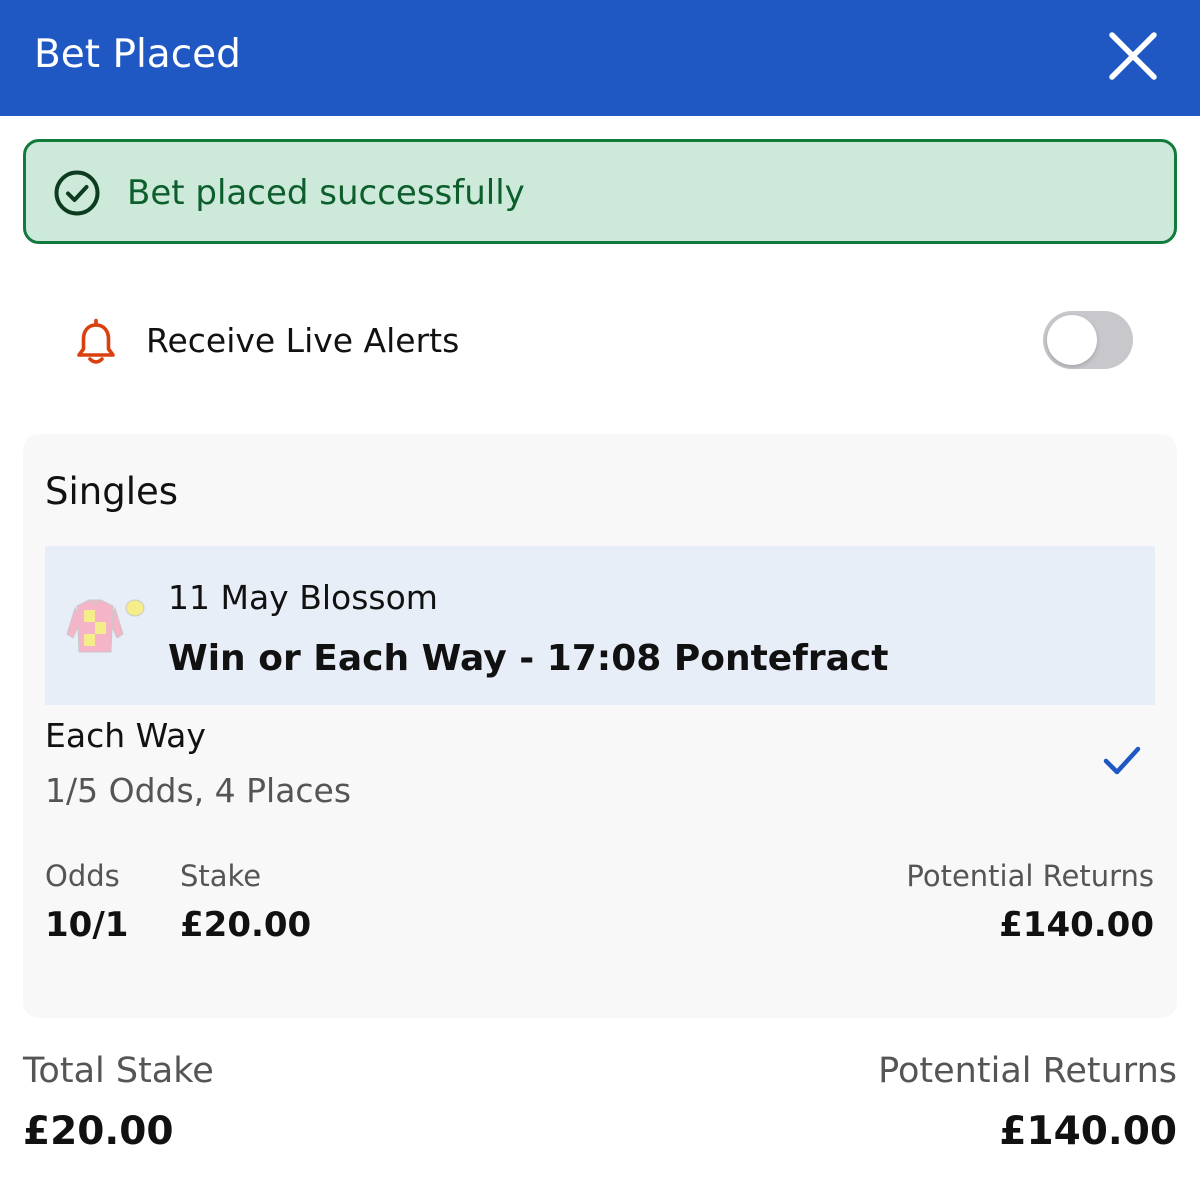  What do you see at coordinates (1076, 925) in the screenshot?
I see `potential-returns-value: £140.00` at bounding box center [1076, 925].